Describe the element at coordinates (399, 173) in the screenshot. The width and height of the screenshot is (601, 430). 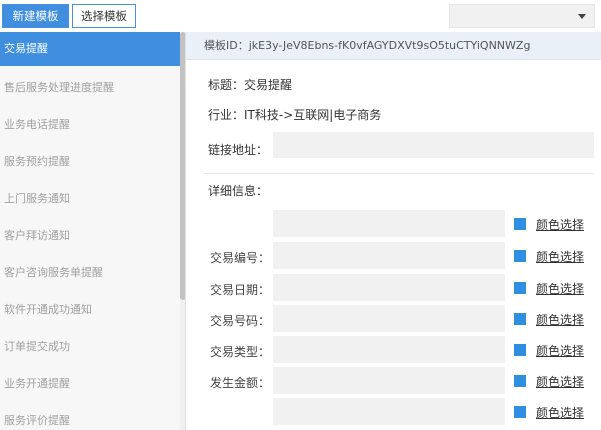
I see `divider` at that location.